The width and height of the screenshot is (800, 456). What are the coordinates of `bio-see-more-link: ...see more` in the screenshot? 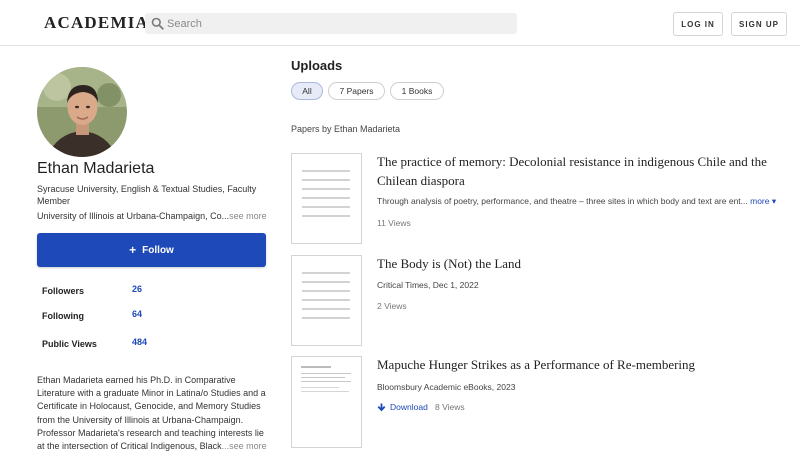 It's located at (244, 446).